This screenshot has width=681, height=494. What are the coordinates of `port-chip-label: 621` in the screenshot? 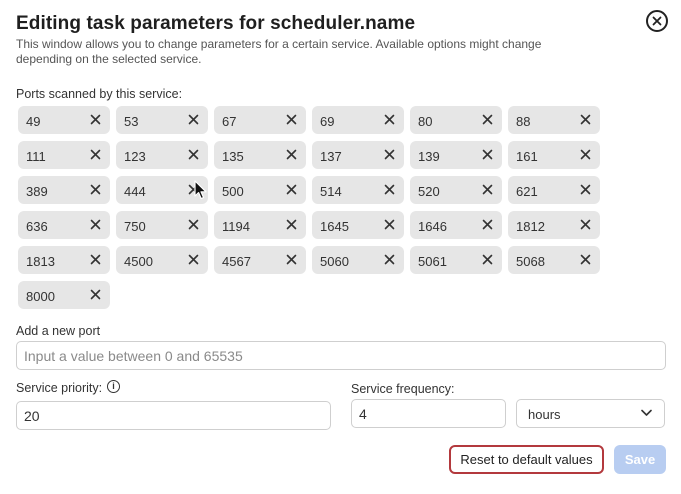 It's located at (527, 191).